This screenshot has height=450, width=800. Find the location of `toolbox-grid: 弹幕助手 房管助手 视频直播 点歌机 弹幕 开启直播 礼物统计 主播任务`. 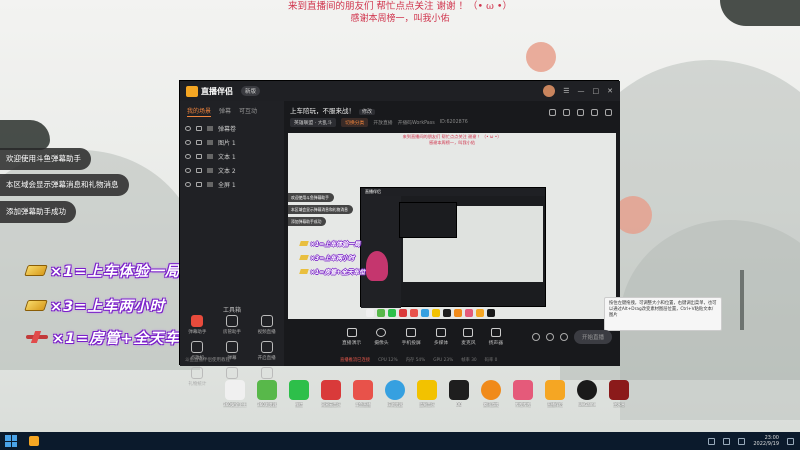

toolbox-grid: 弹幕助手 房管助手 视频直播 点歌机 弹幕 开启直播 礼物统计 主播任务 is located at coordinates (232, 351).